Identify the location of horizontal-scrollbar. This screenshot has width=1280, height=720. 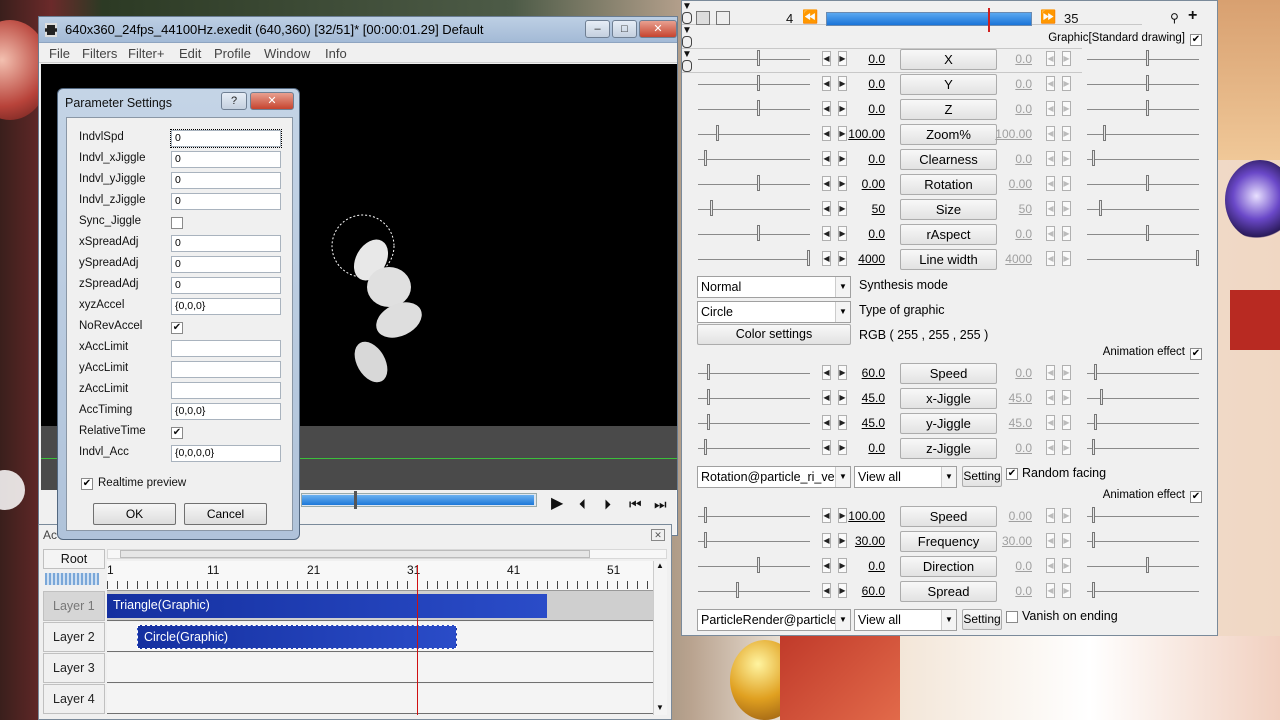
(387, 554).